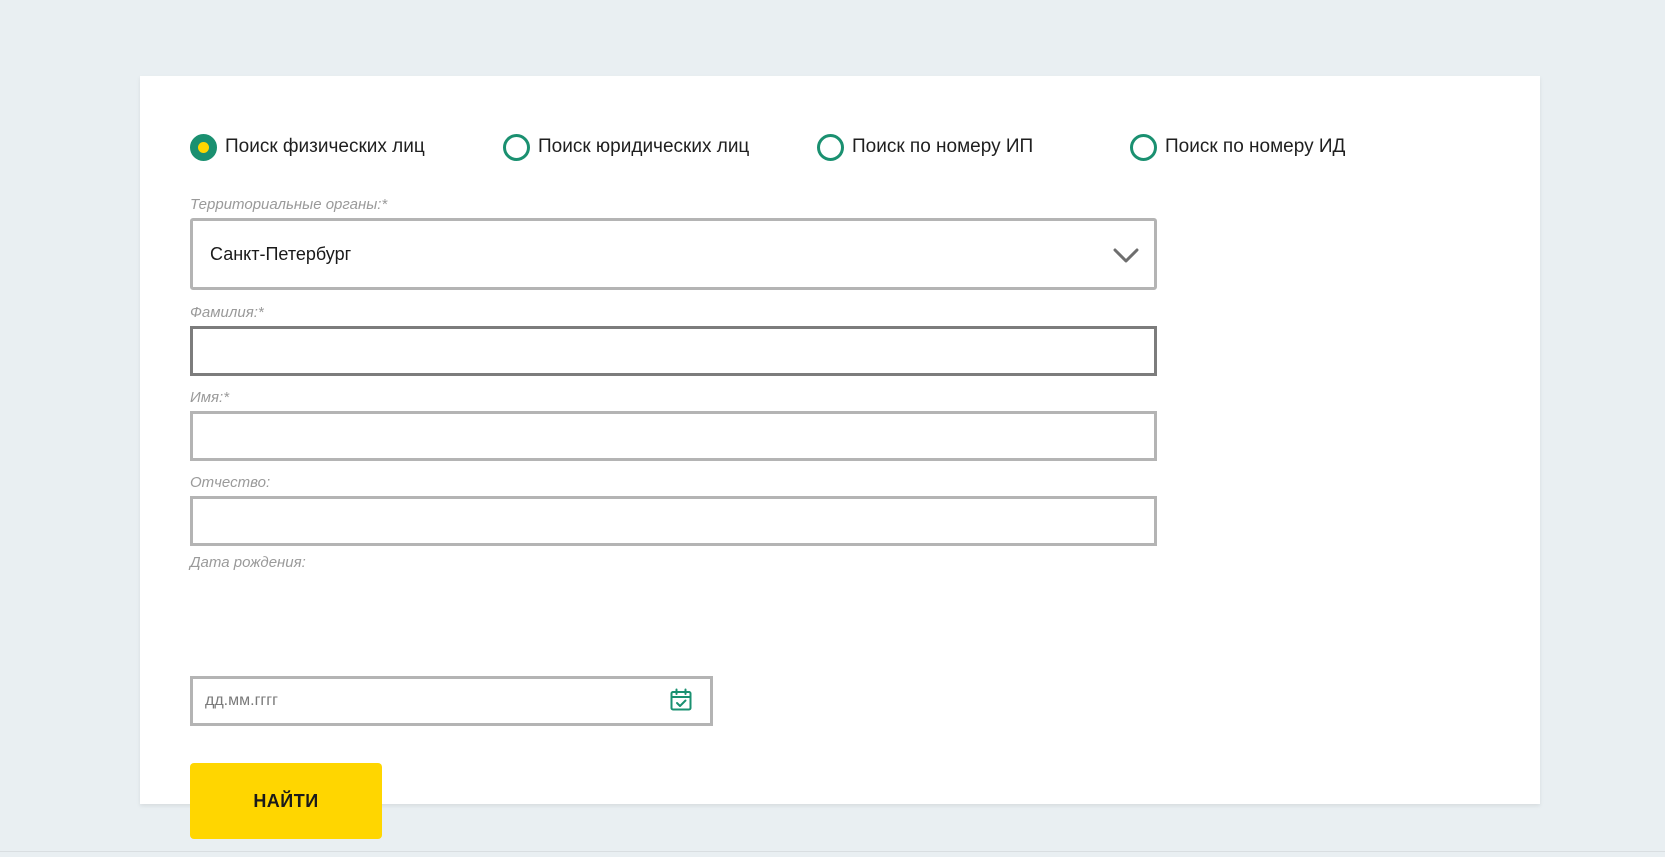  I want to click on radio-label: Поиск физических лиц, so click(325, 147).